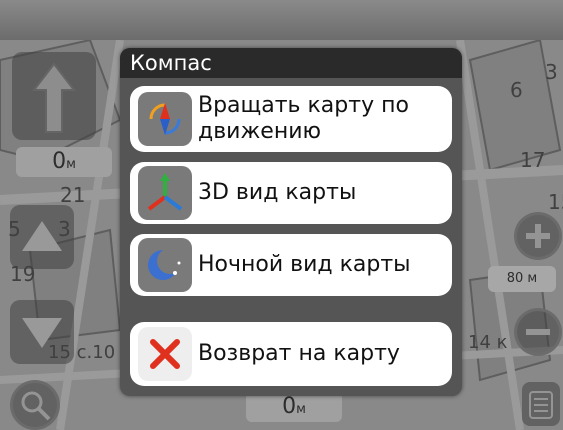 The image size is (563, 430). What do you see at coordinates (291, 63) in the screenshot?
I see `dialog-title: Компас` at bounding box center [291, 63].